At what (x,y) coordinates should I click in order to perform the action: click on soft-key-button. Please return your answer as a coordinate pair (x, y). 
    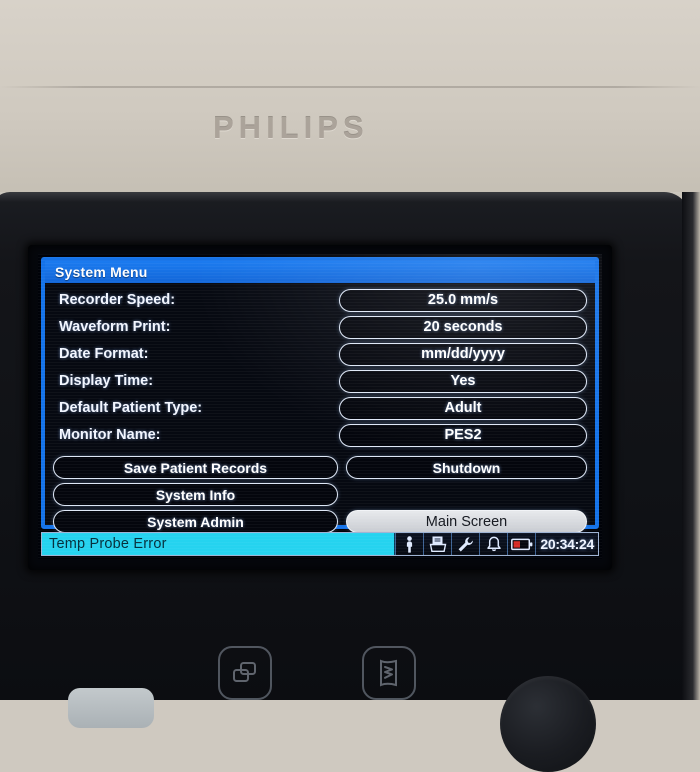
    Looking at the image, I should click on (111, 708).